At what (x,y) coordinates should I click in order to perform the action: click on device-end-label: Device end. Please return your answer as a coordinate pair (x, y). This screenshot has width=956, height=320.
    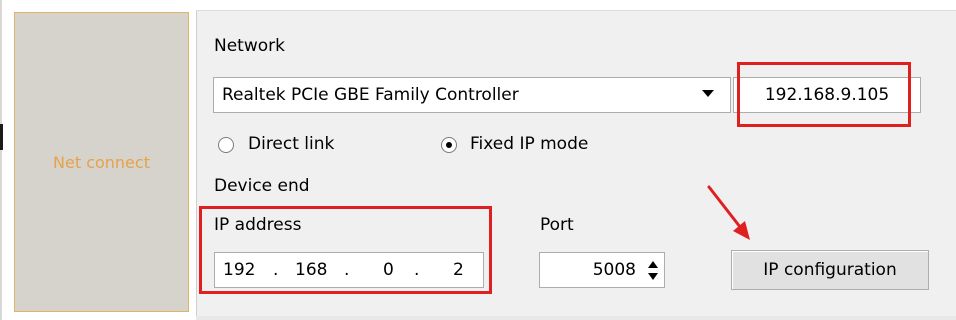
    Looking at the image, I should click on (262, 186).